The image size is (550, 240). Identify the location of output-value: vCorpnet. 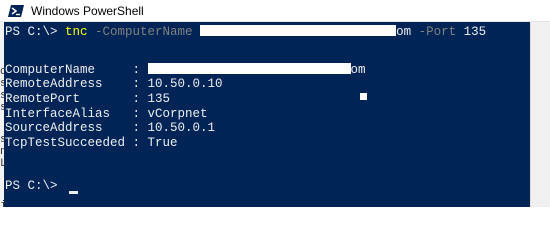
(177, 114).